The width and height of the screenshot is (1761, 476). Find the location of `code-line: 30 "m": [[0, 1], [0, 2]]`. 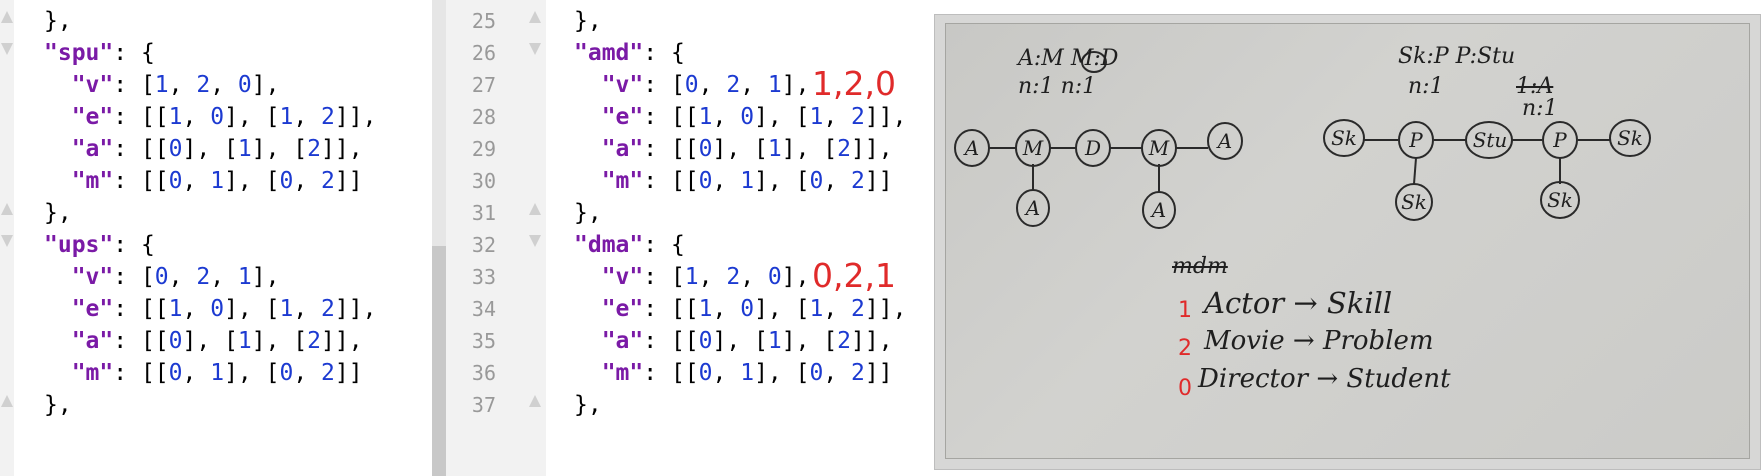

code-line: 30 "m": [[0, 1], [0, 2]] is located at coordinates (683, 181).